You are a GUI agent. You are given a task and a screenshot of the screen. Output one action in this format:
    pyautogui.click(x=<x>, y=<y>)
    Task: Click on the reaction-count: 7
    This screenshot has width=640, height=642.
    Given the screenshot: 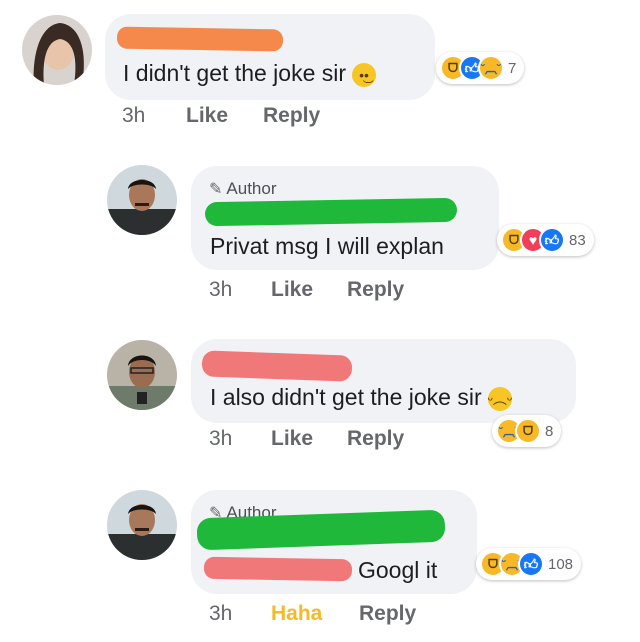 What is the action you would take?
    pyautogui.click(x=512, y=68)
    